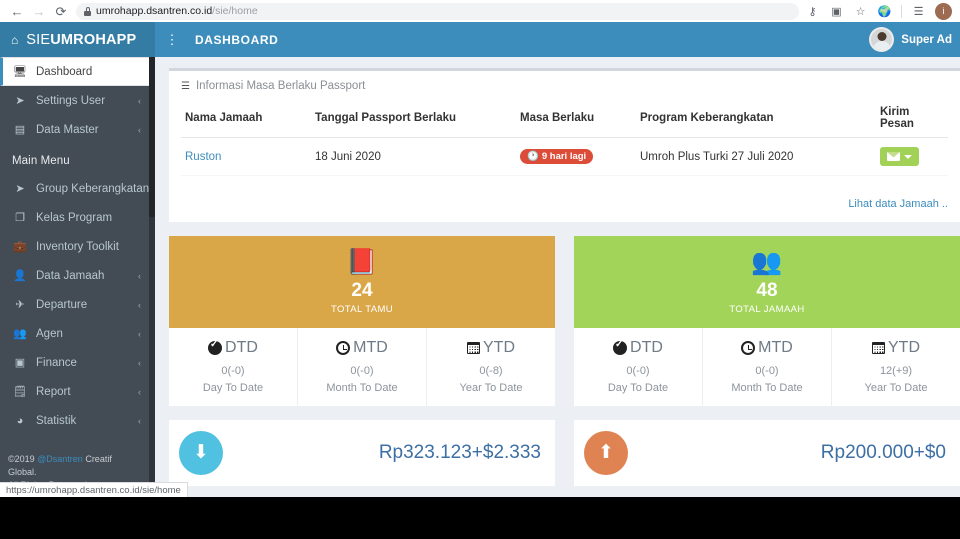 The image size is (960, 539). I want to click on metric-title-label: MTD, so click(370, 347).